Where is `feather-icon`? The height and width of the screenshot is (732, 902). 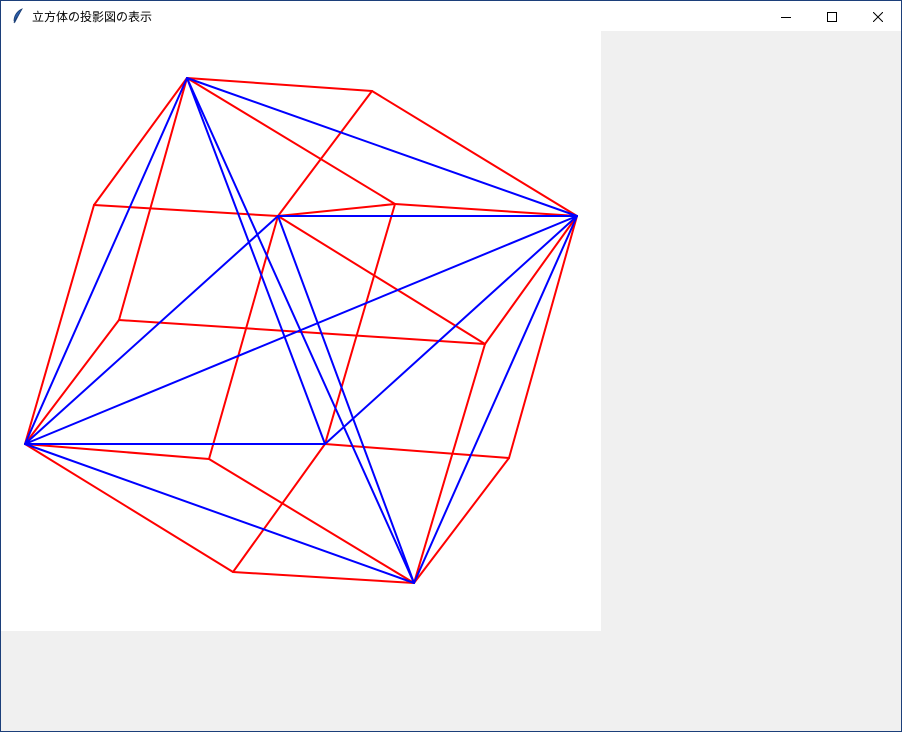 feather-icon is located at coordinates (18, 16).